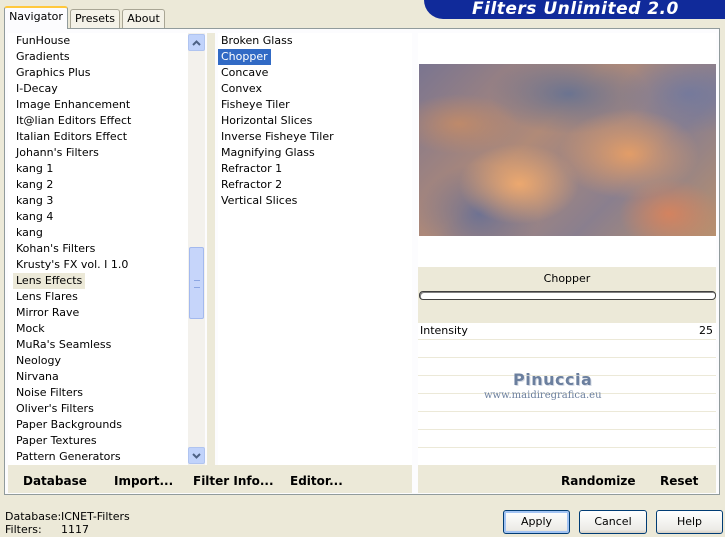 The width and height of the screenshot is (725, 537). I want to click on database-label: Database, so click(55, 481).